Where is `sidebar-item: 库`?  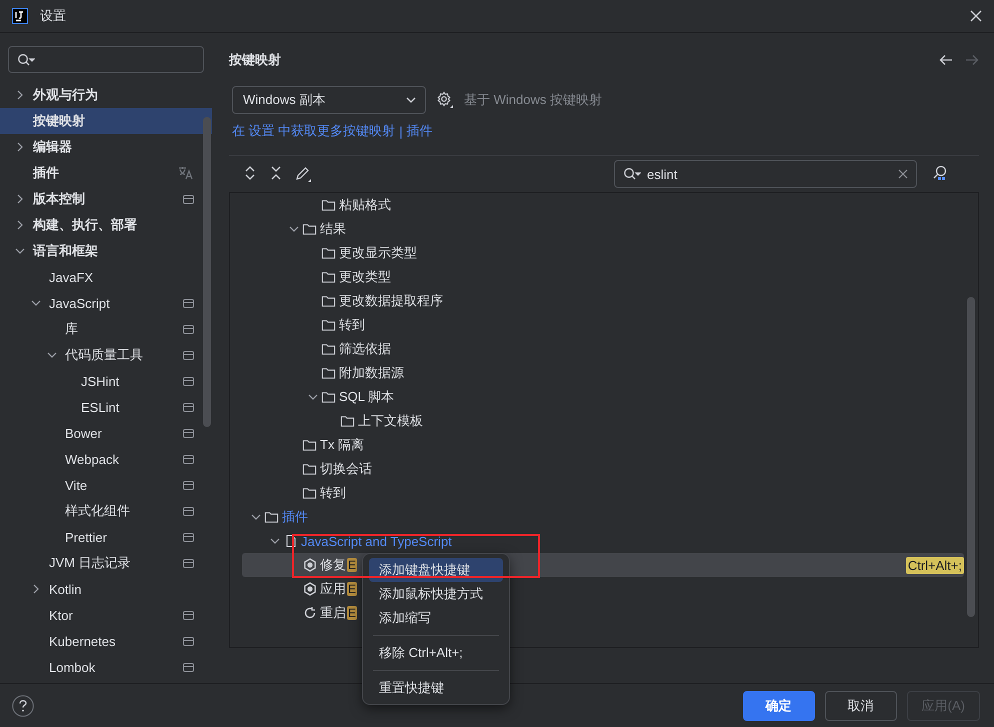 sidebar-item: 库 is located at coordinates (106, 329).